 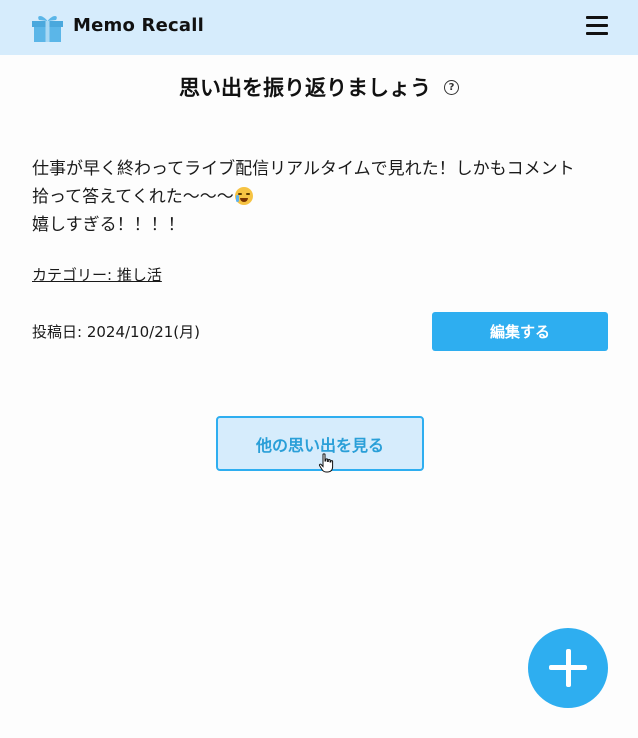 I want to click on page-title: 思い出を振り返りましょう, so click(x=304, y=88).